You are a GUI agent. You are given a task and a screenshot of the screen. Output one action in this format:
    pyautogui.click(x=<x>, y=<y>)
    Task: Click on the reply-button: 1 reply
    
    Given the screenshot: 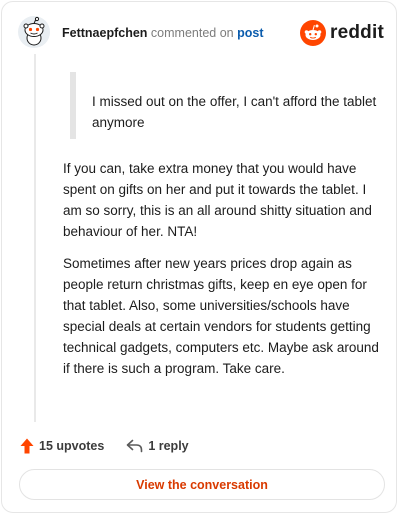 What is the action you would take?
    pyautogui.click(x=157, y=446)
    